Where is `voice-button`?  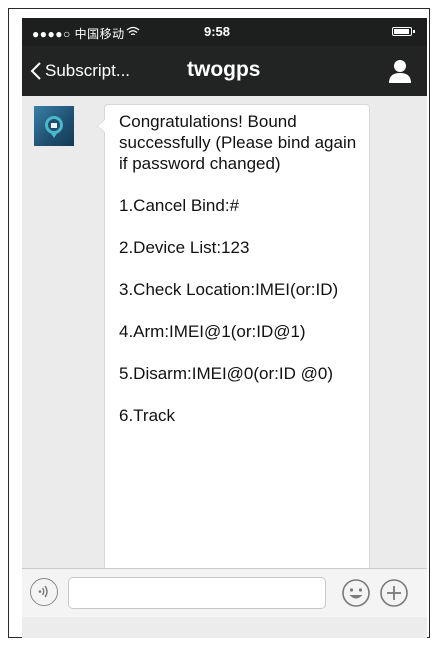 voice-button is located at coordinates (44, 592).